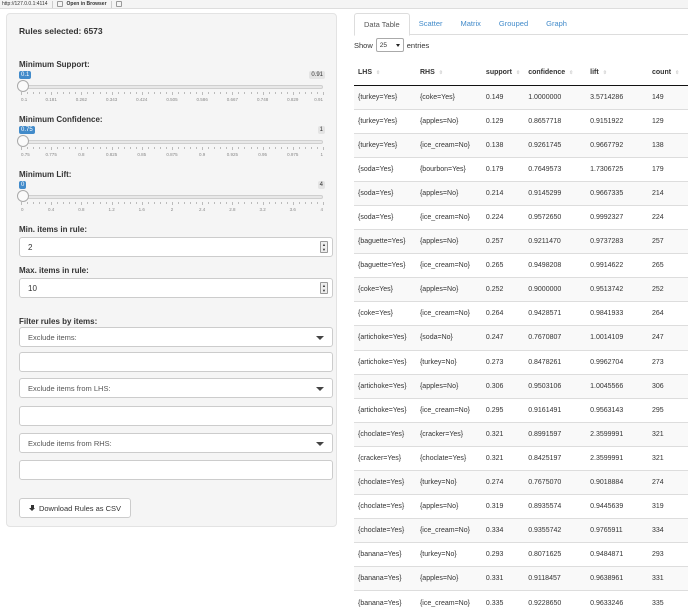 The image size is (688, 615). I want to click on rhs-cell: {soda=No}, so click(448, 338).